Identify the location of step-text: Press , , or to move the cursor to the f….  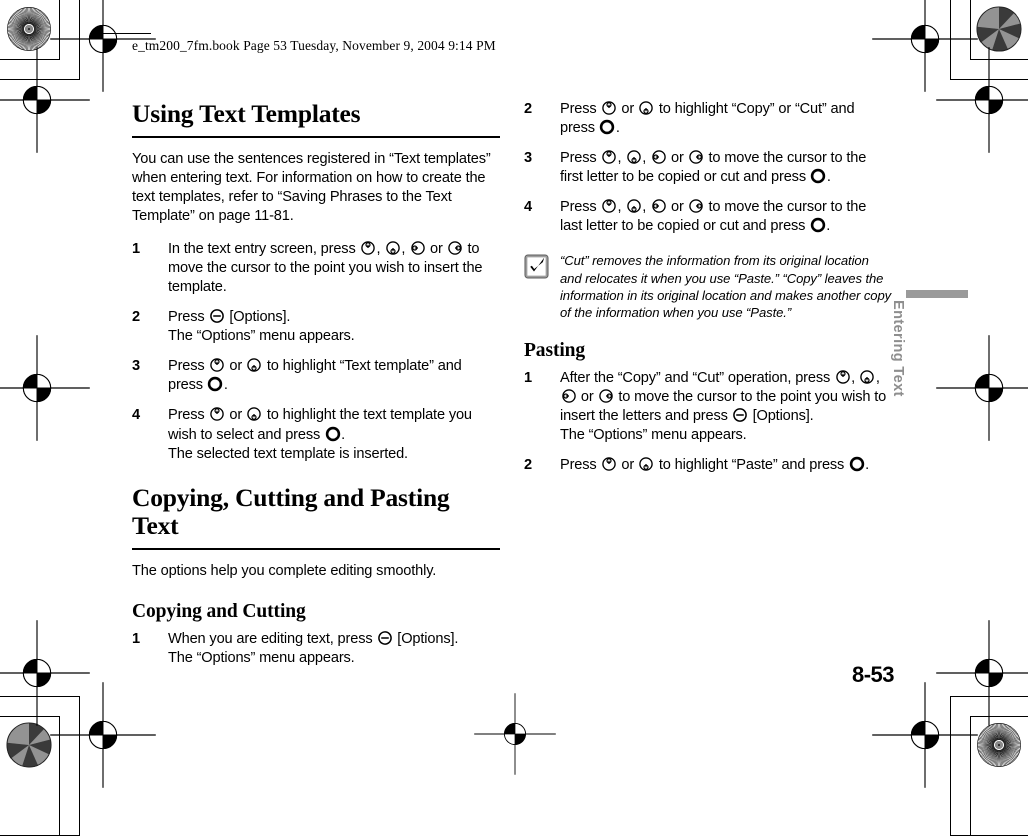
(713, 167).